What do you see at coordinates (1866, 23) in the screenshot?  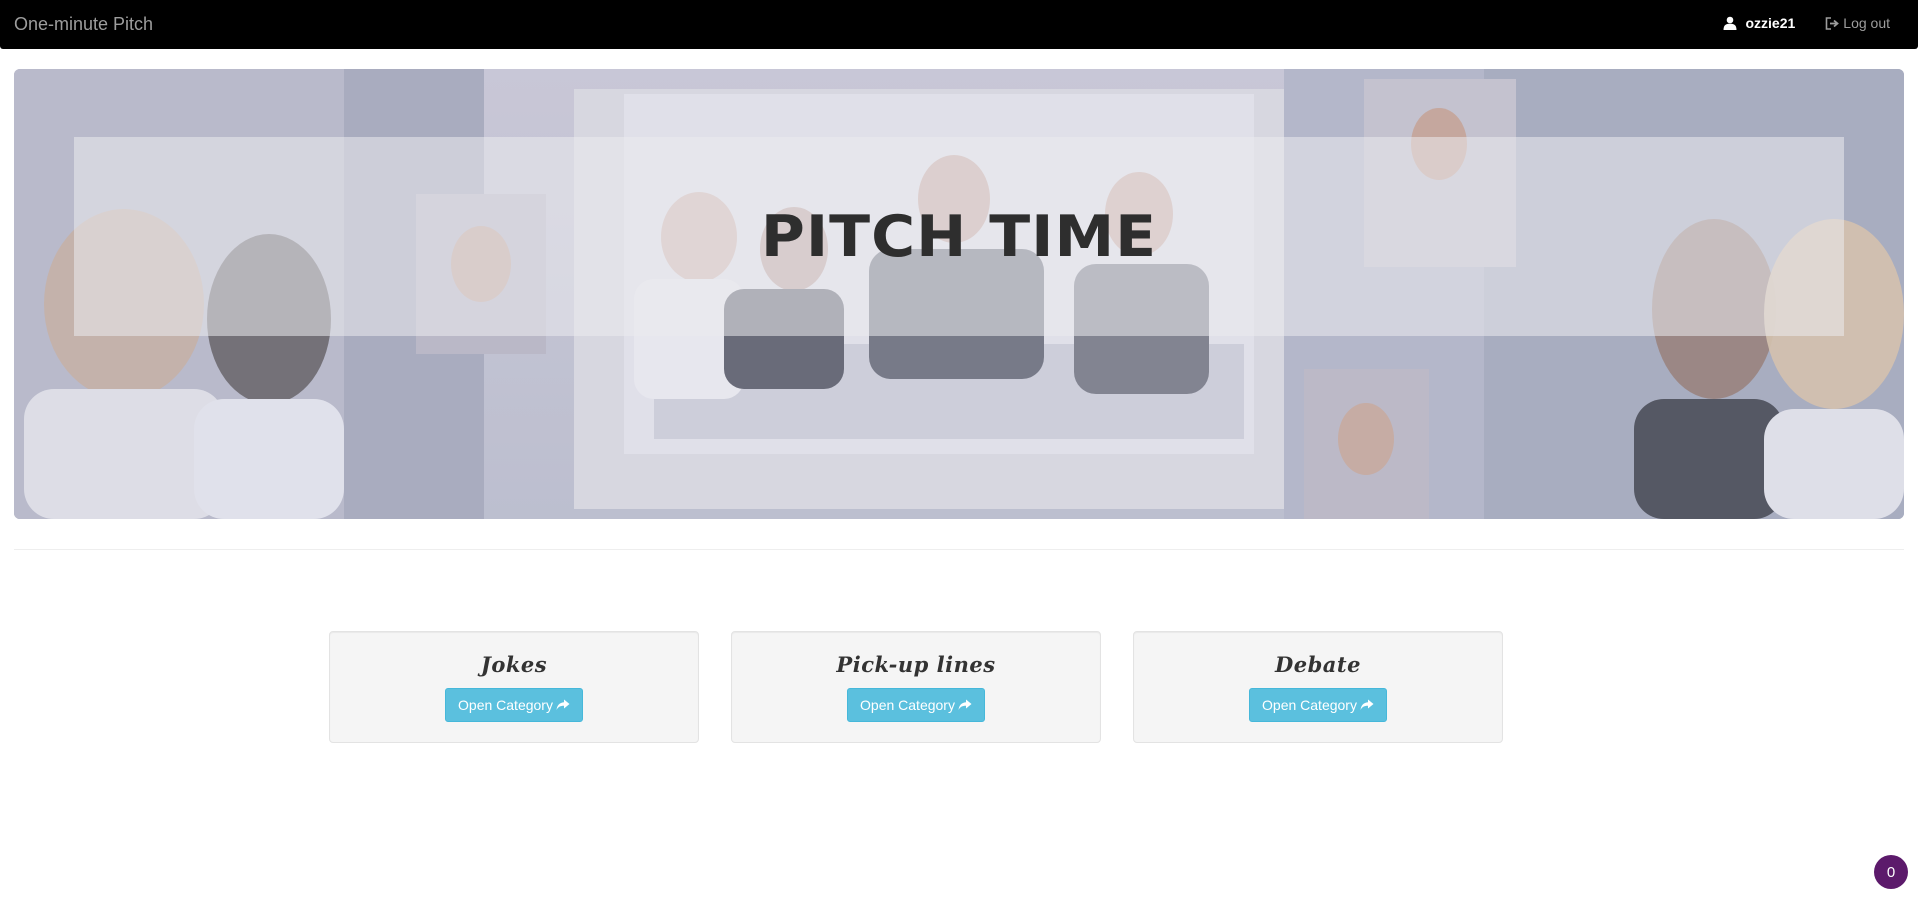 I see `logout-label: Log out` at bounding box center [1866, 23].